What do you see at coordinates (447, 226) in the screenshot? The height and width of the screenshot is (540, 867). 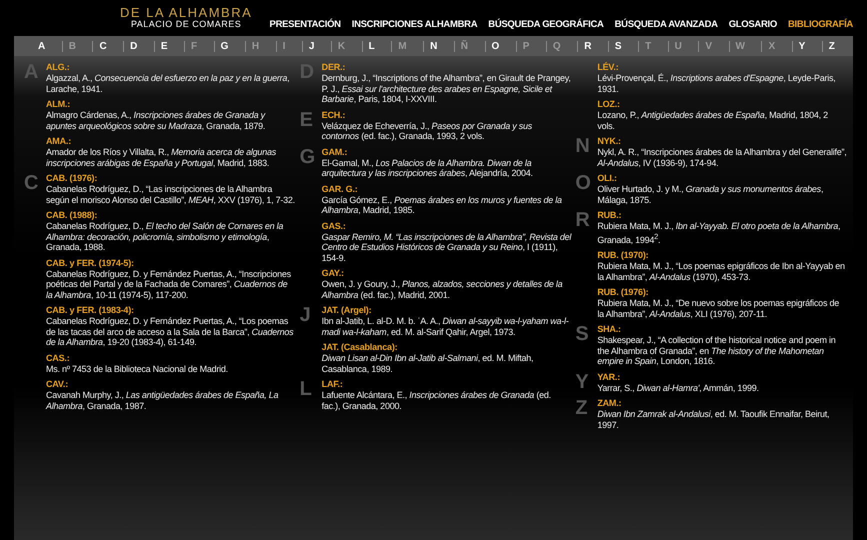 I see `citation-key: GAS.:` at bounding box center [447, 226].